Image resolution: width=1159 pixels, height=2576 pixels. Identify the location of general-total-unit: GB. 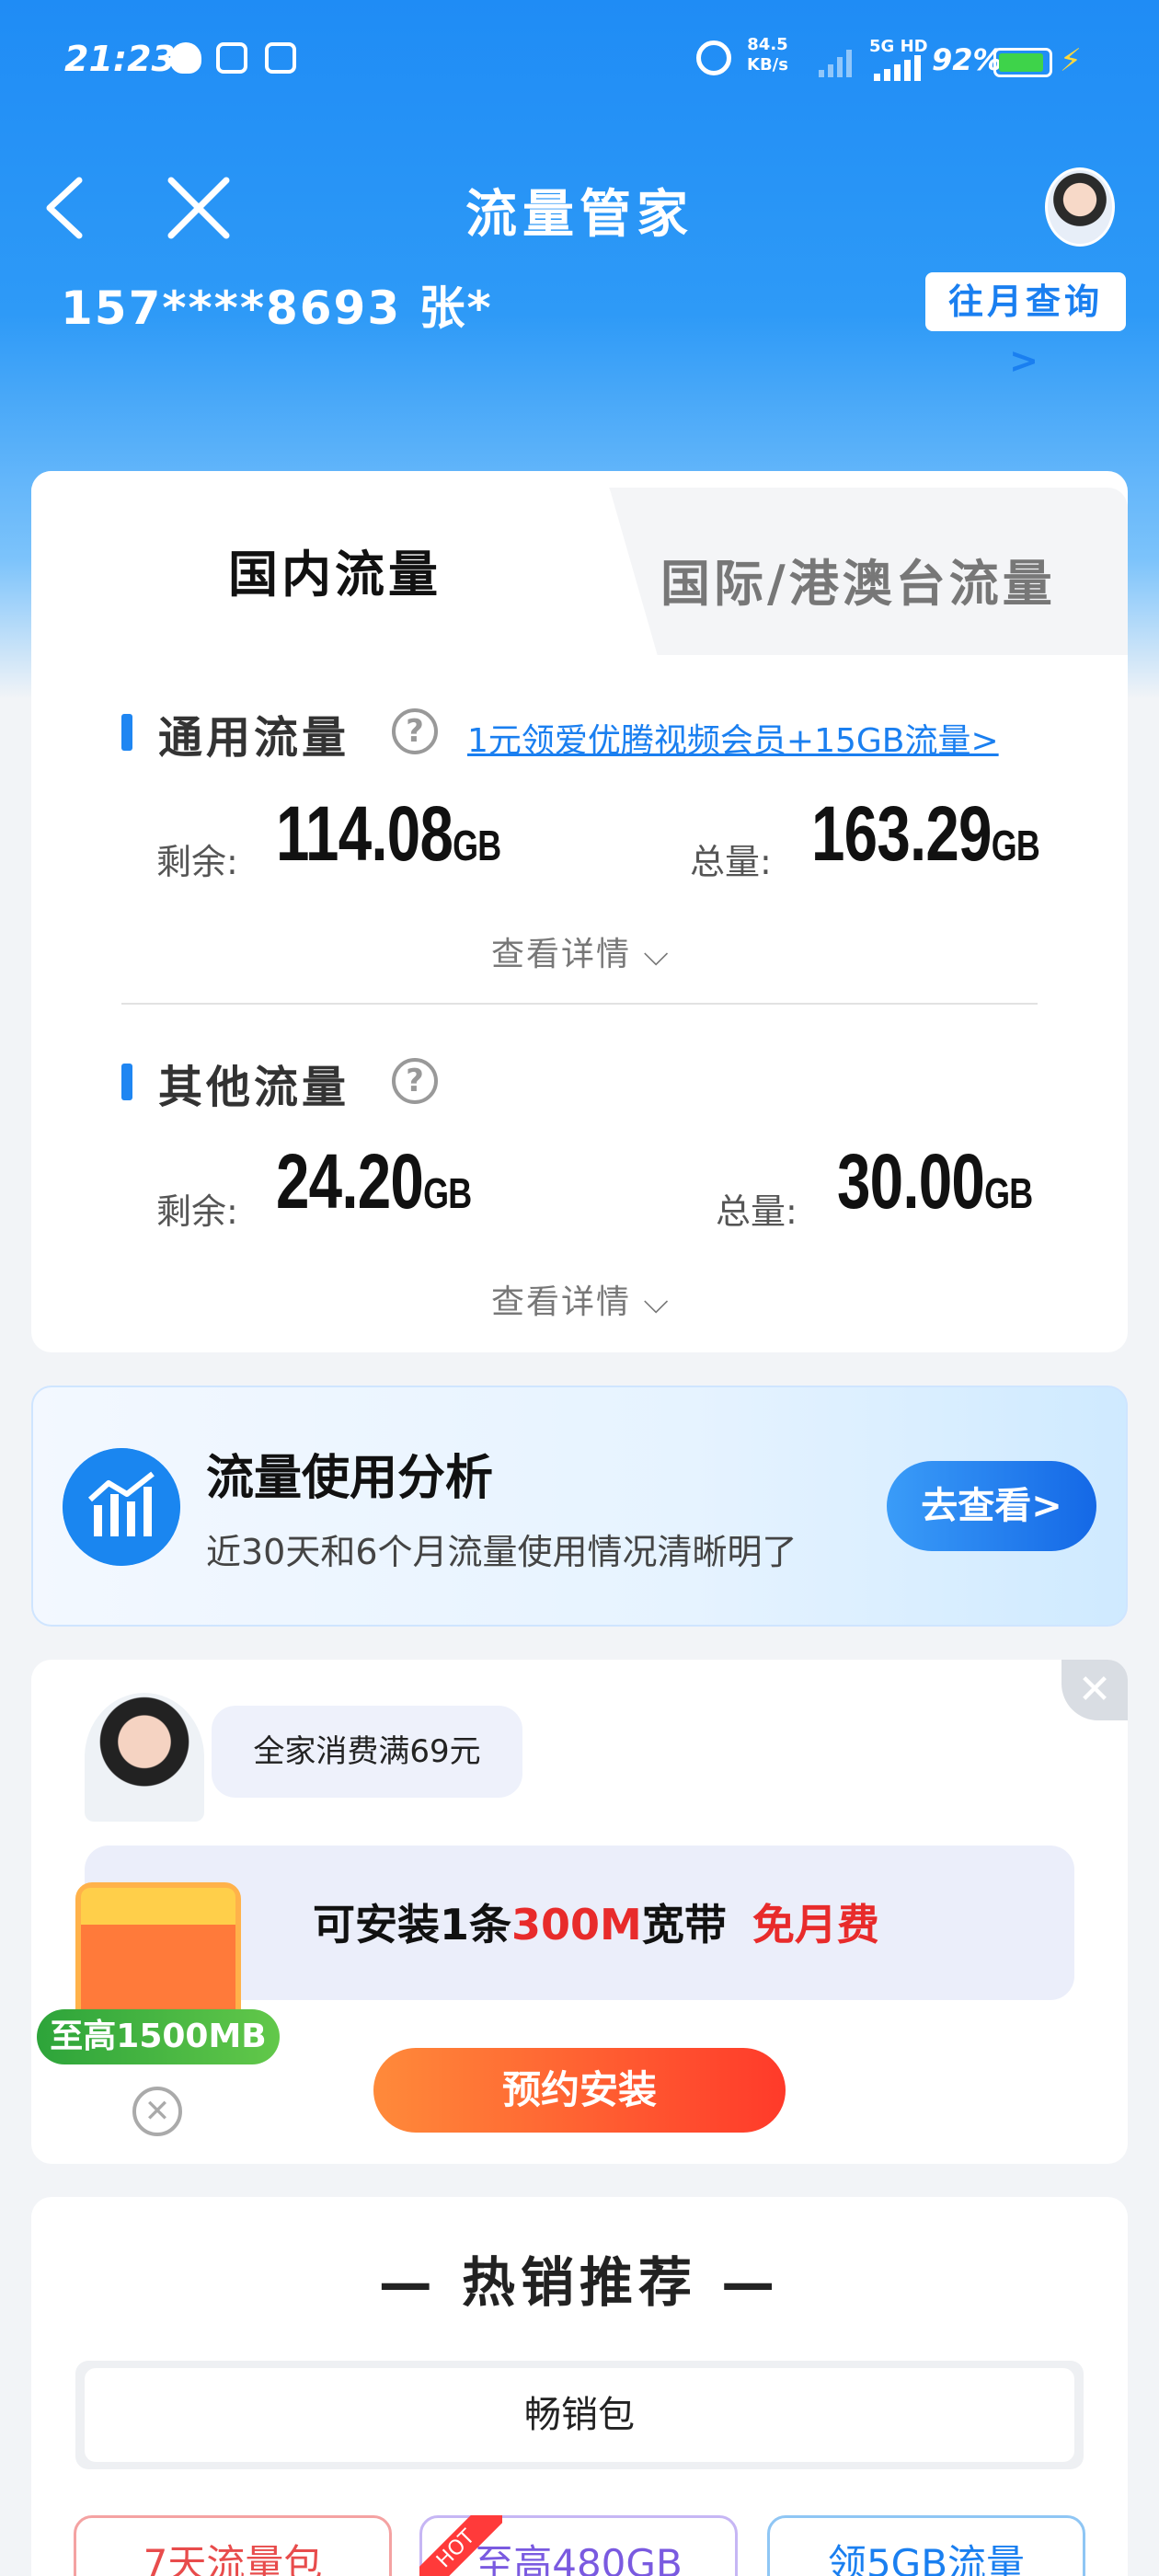
(1015, 845).